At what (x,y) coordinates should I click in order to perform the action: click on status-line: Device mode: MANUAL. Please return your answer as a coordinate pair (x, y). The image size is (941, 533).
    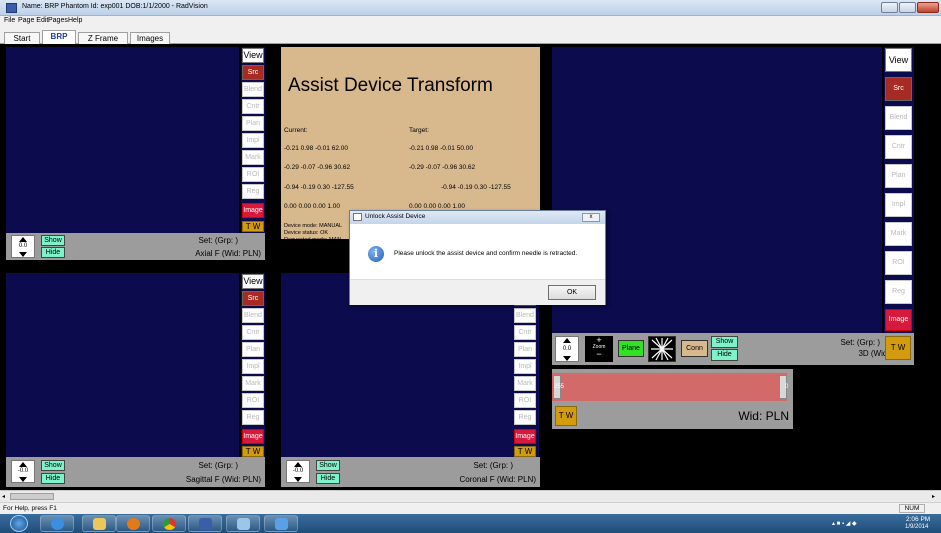
    Looking at the image, I should click on (313, 226).